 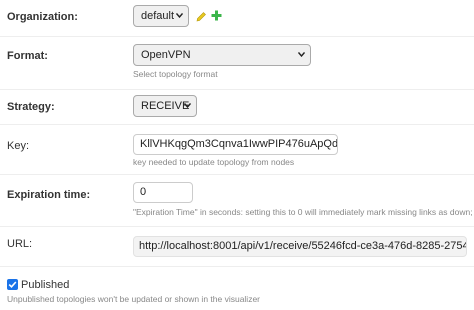 I want to click on published-checkbox, so click(x=12, y=284).